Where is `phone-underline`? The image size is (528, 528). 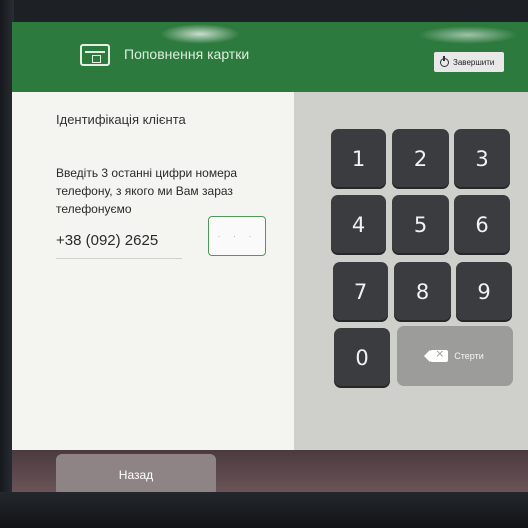 phone-underline is located at coordinates (119, 258).